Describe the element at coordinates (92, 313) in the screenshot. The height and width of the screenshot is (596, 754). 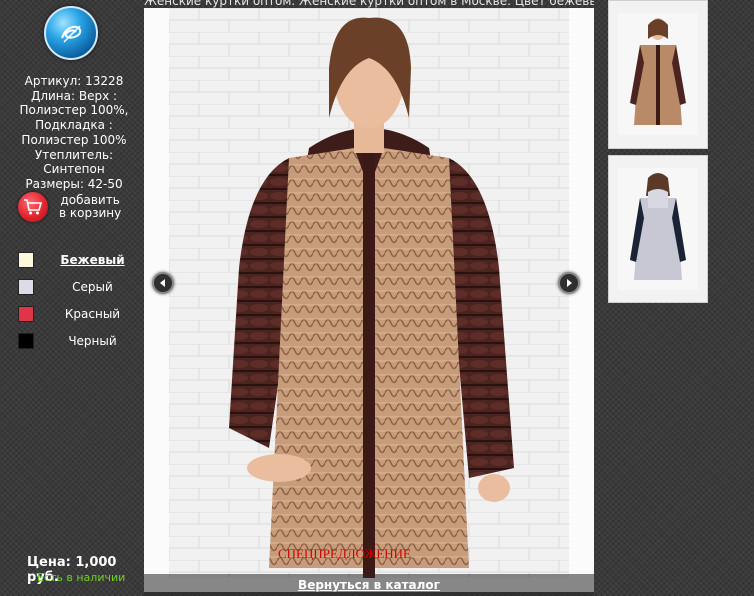
I see `color-label: Красный` at that location.